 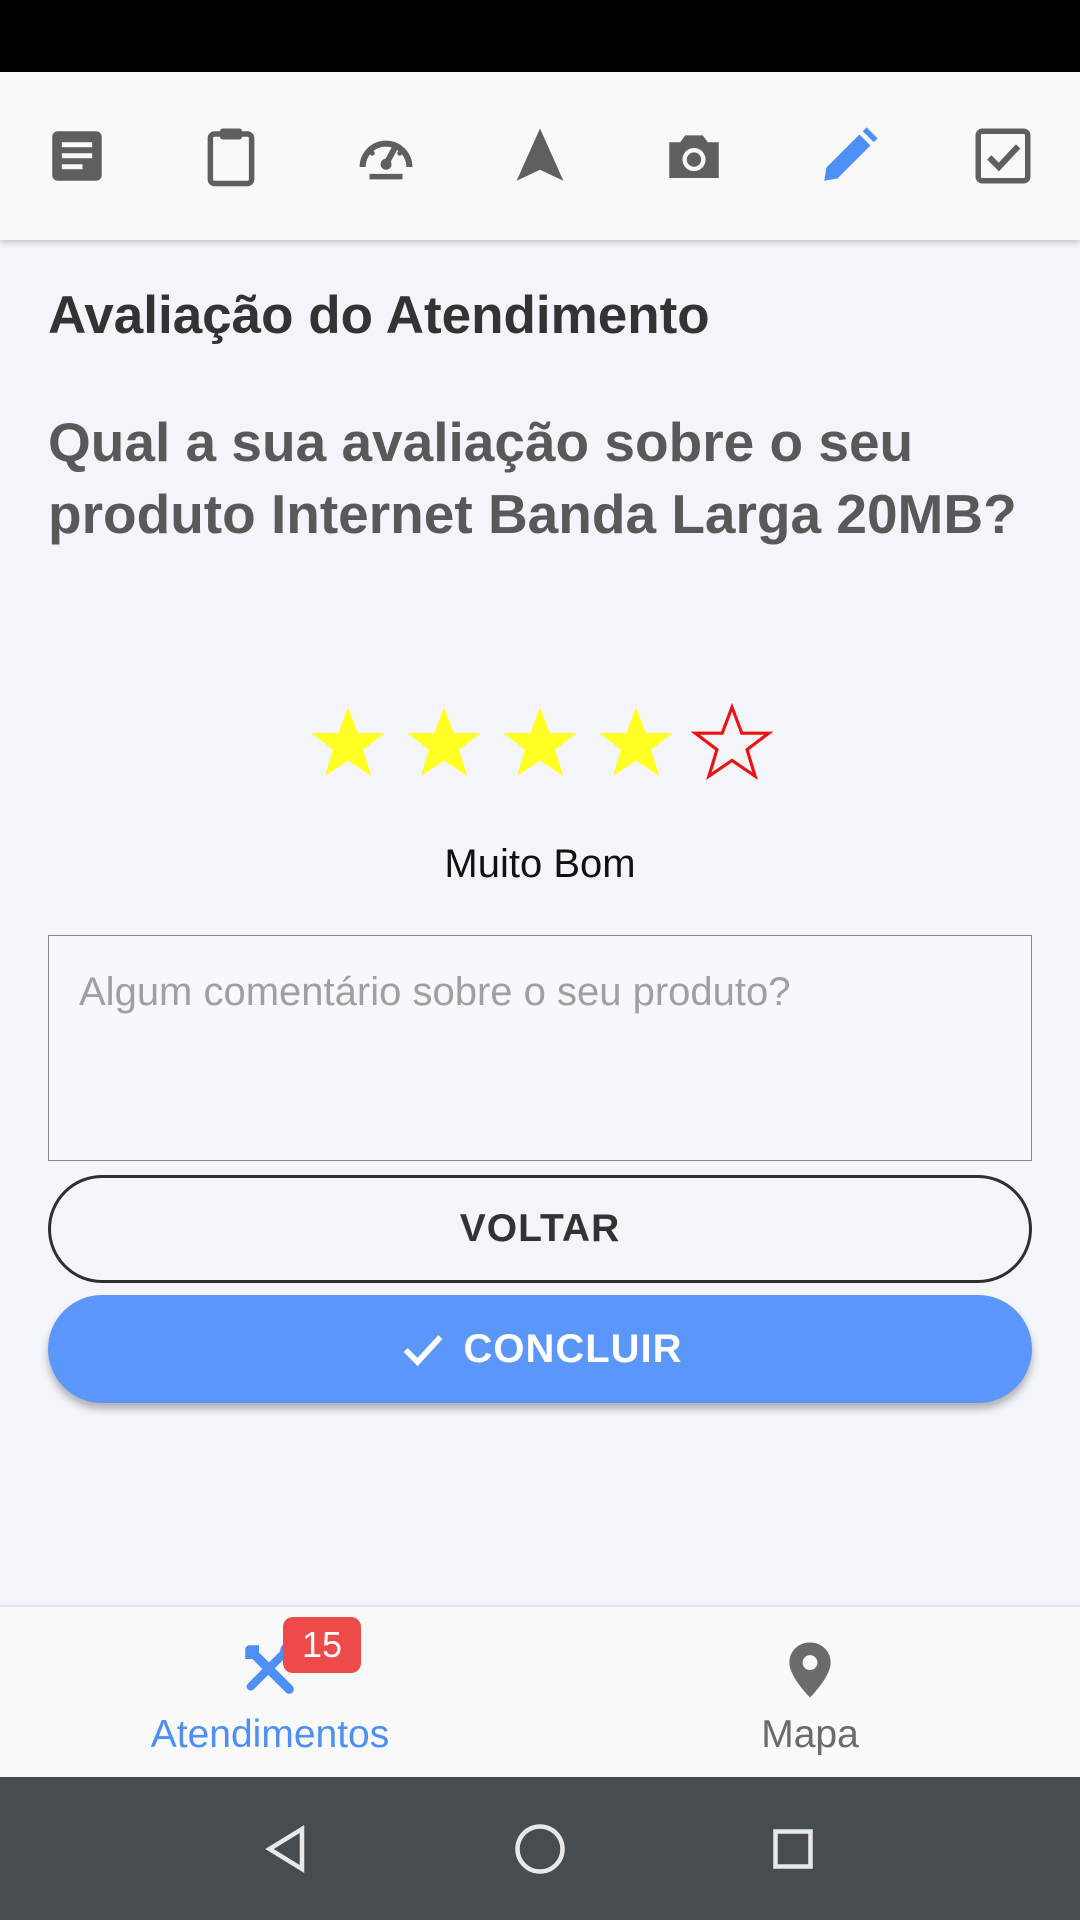 I want to click on back-button-label: VOLTAR, so click(x=540, y=1228).